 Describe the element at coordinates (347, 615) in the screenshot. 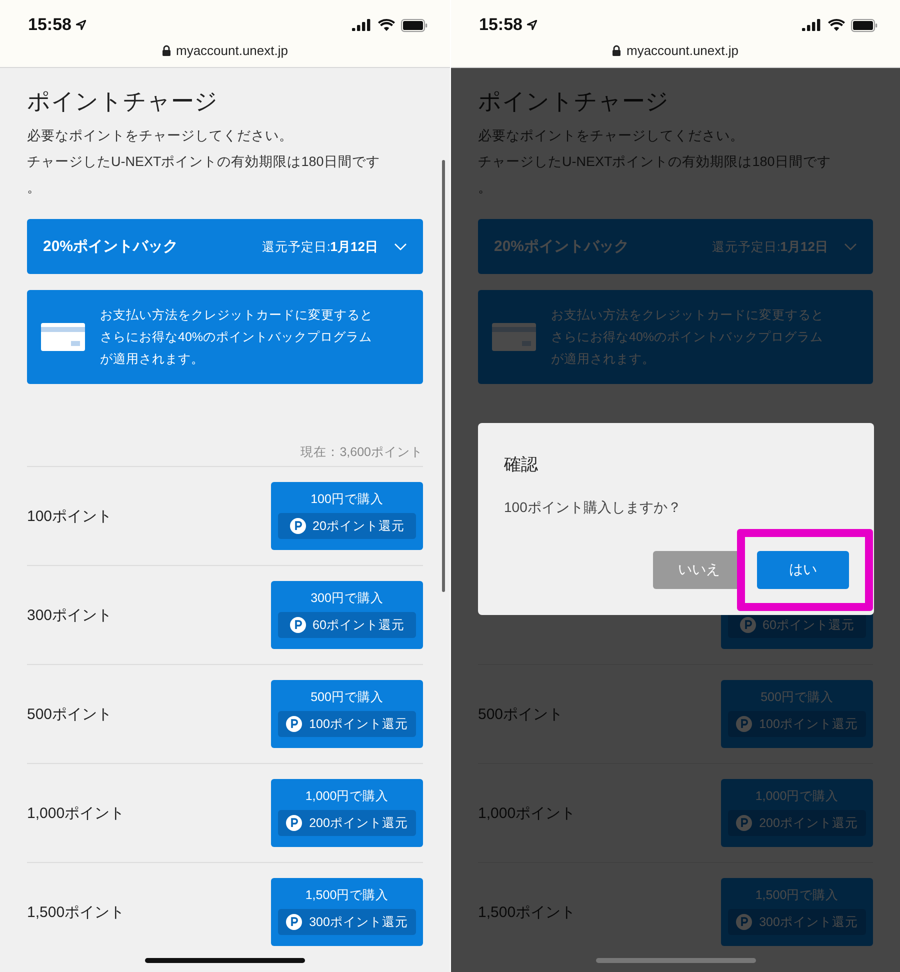

I see `purchase-button: 300円で購入 60ポイント還元` at that location.